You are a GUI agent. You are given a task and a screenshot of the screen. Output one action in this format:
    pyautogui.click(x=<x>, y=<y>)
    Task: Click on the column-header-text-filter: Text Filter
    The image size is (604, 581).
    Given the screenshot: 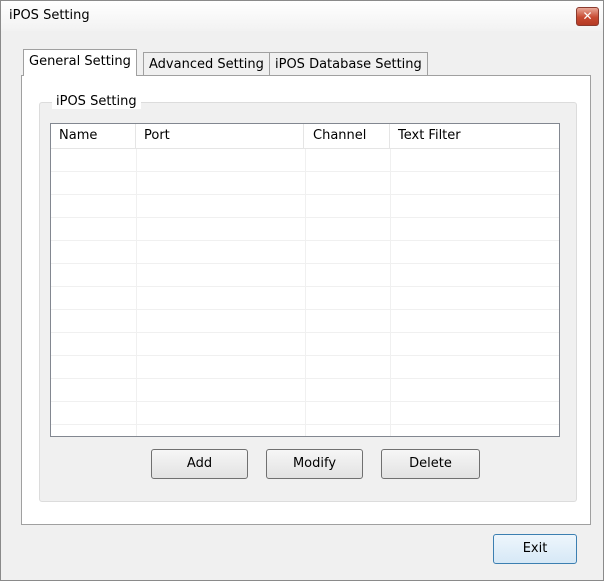 What is the action you would take?
    pyautogui.click(x=474, y=136)
    